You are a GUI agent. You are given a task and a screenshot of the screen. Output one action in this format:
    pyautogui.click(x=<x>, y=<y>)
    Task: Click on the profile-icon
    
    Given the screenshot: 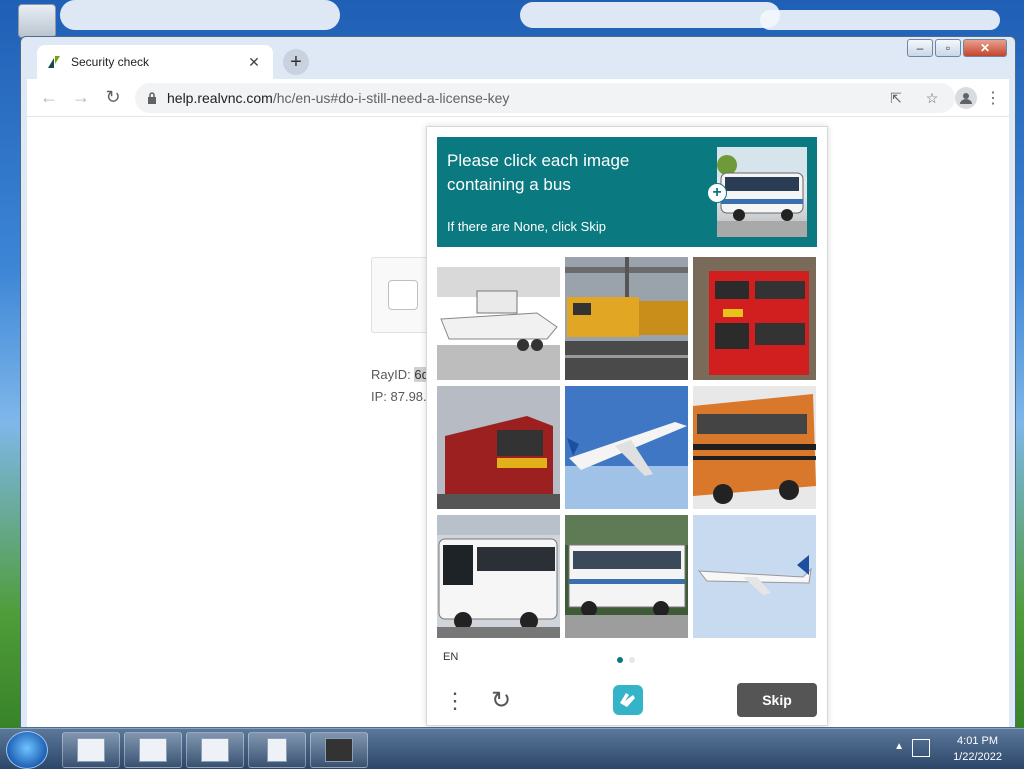 What is the action you would take?
    pyautogui.click(x=966, y=98)
    